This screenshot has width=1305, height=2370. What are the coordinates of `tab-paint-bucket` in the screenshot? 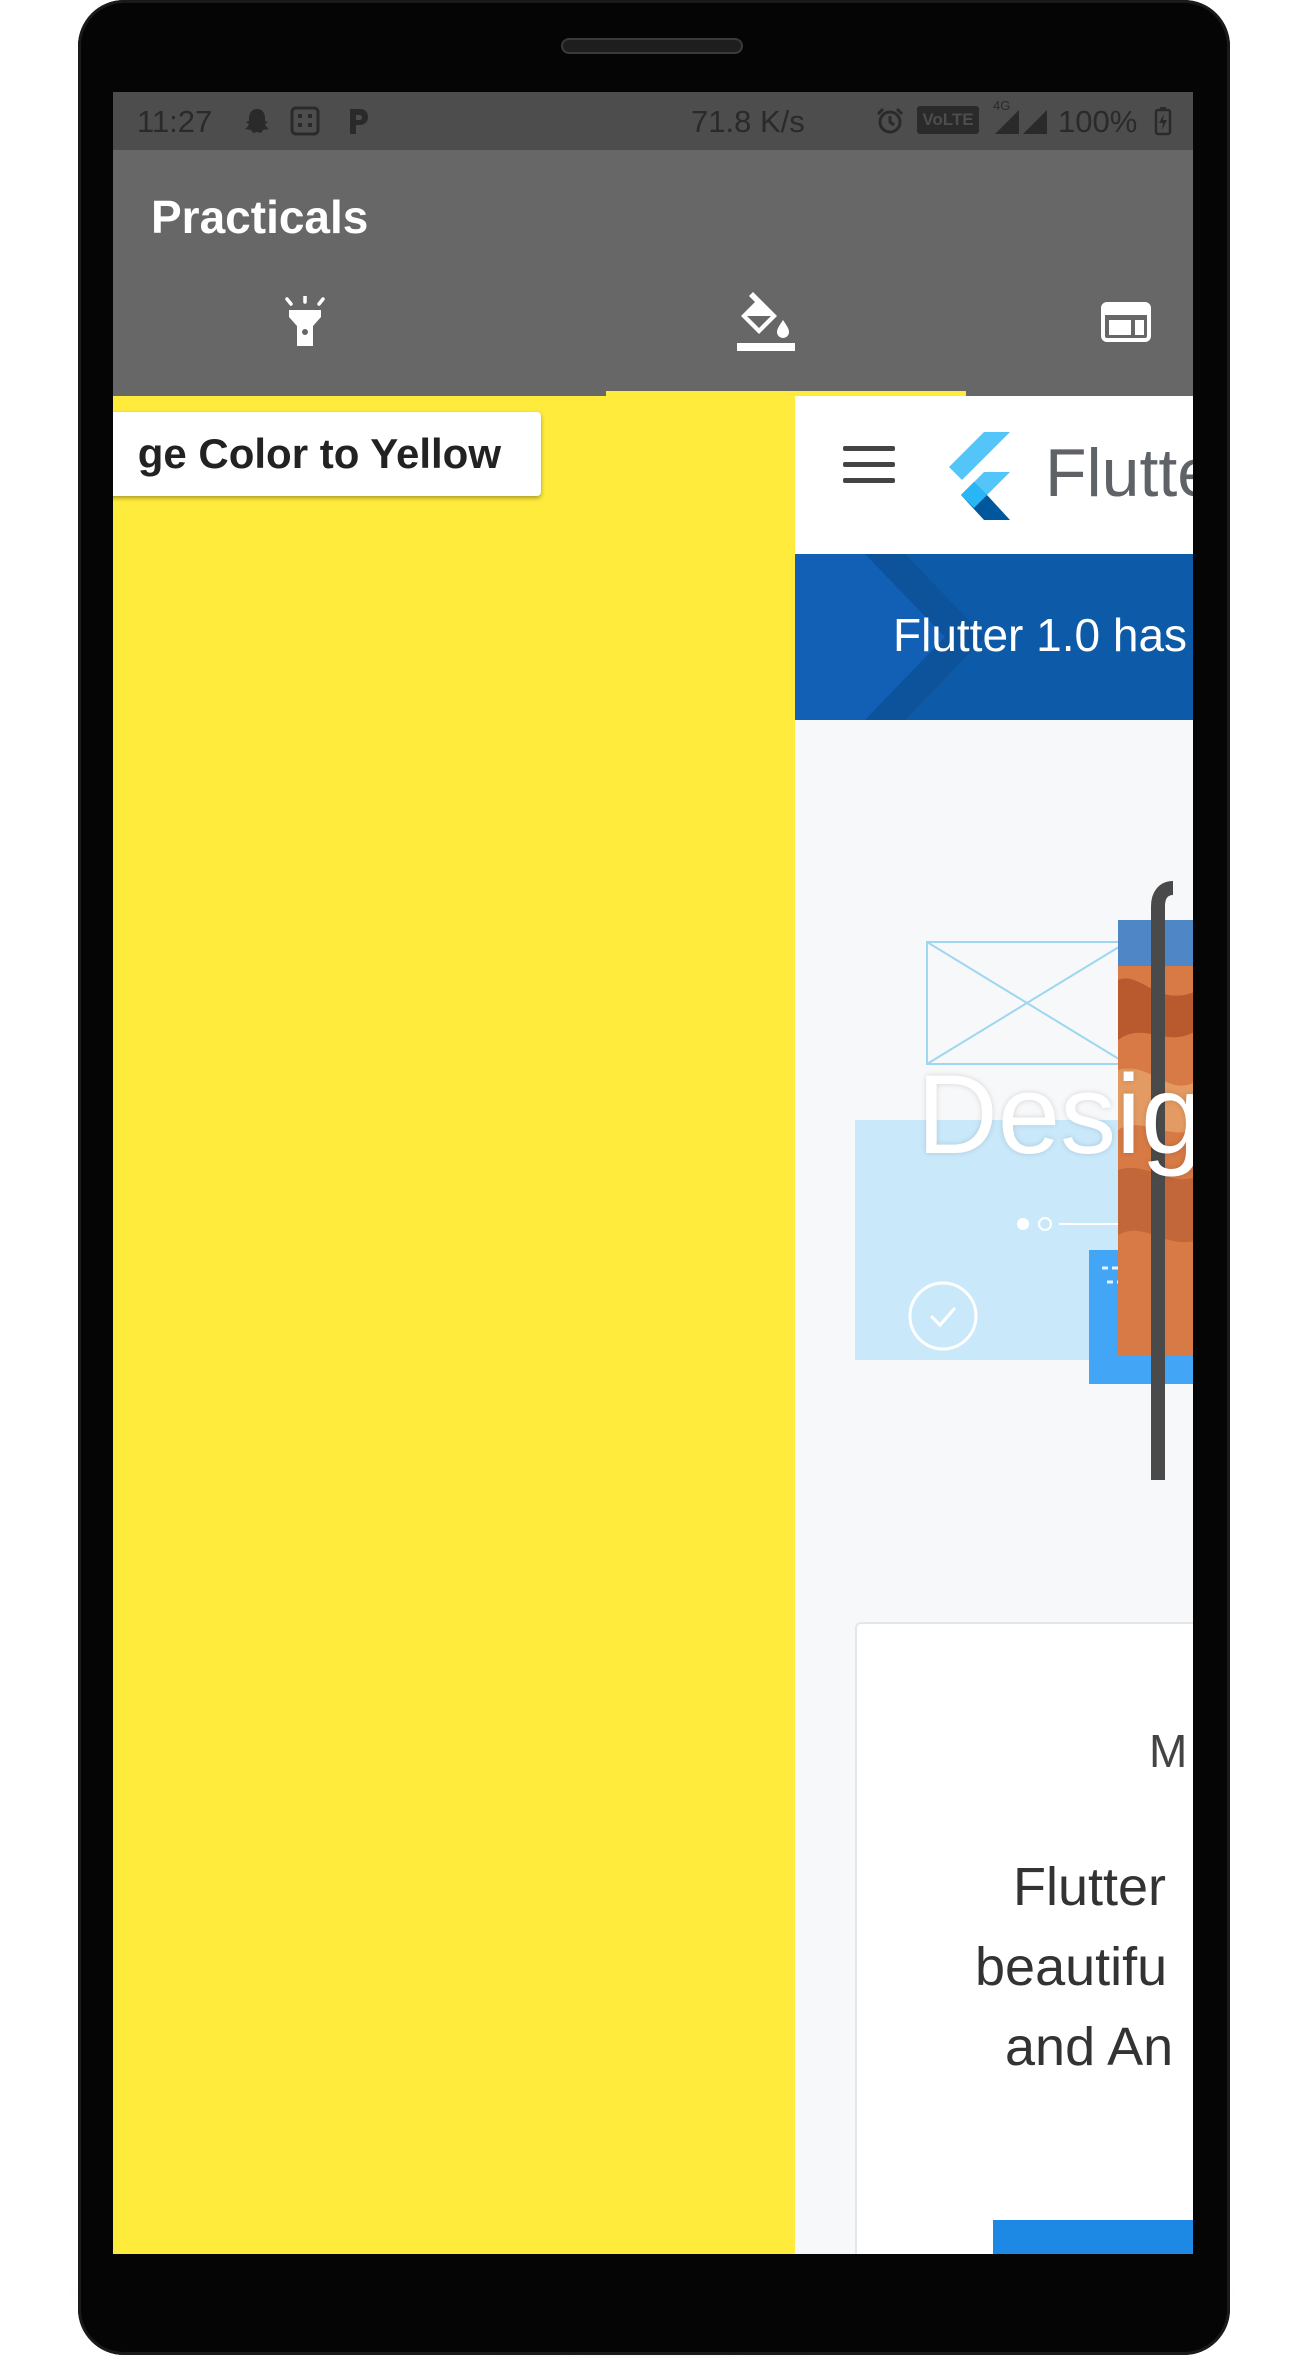 It's located at (766, 322).